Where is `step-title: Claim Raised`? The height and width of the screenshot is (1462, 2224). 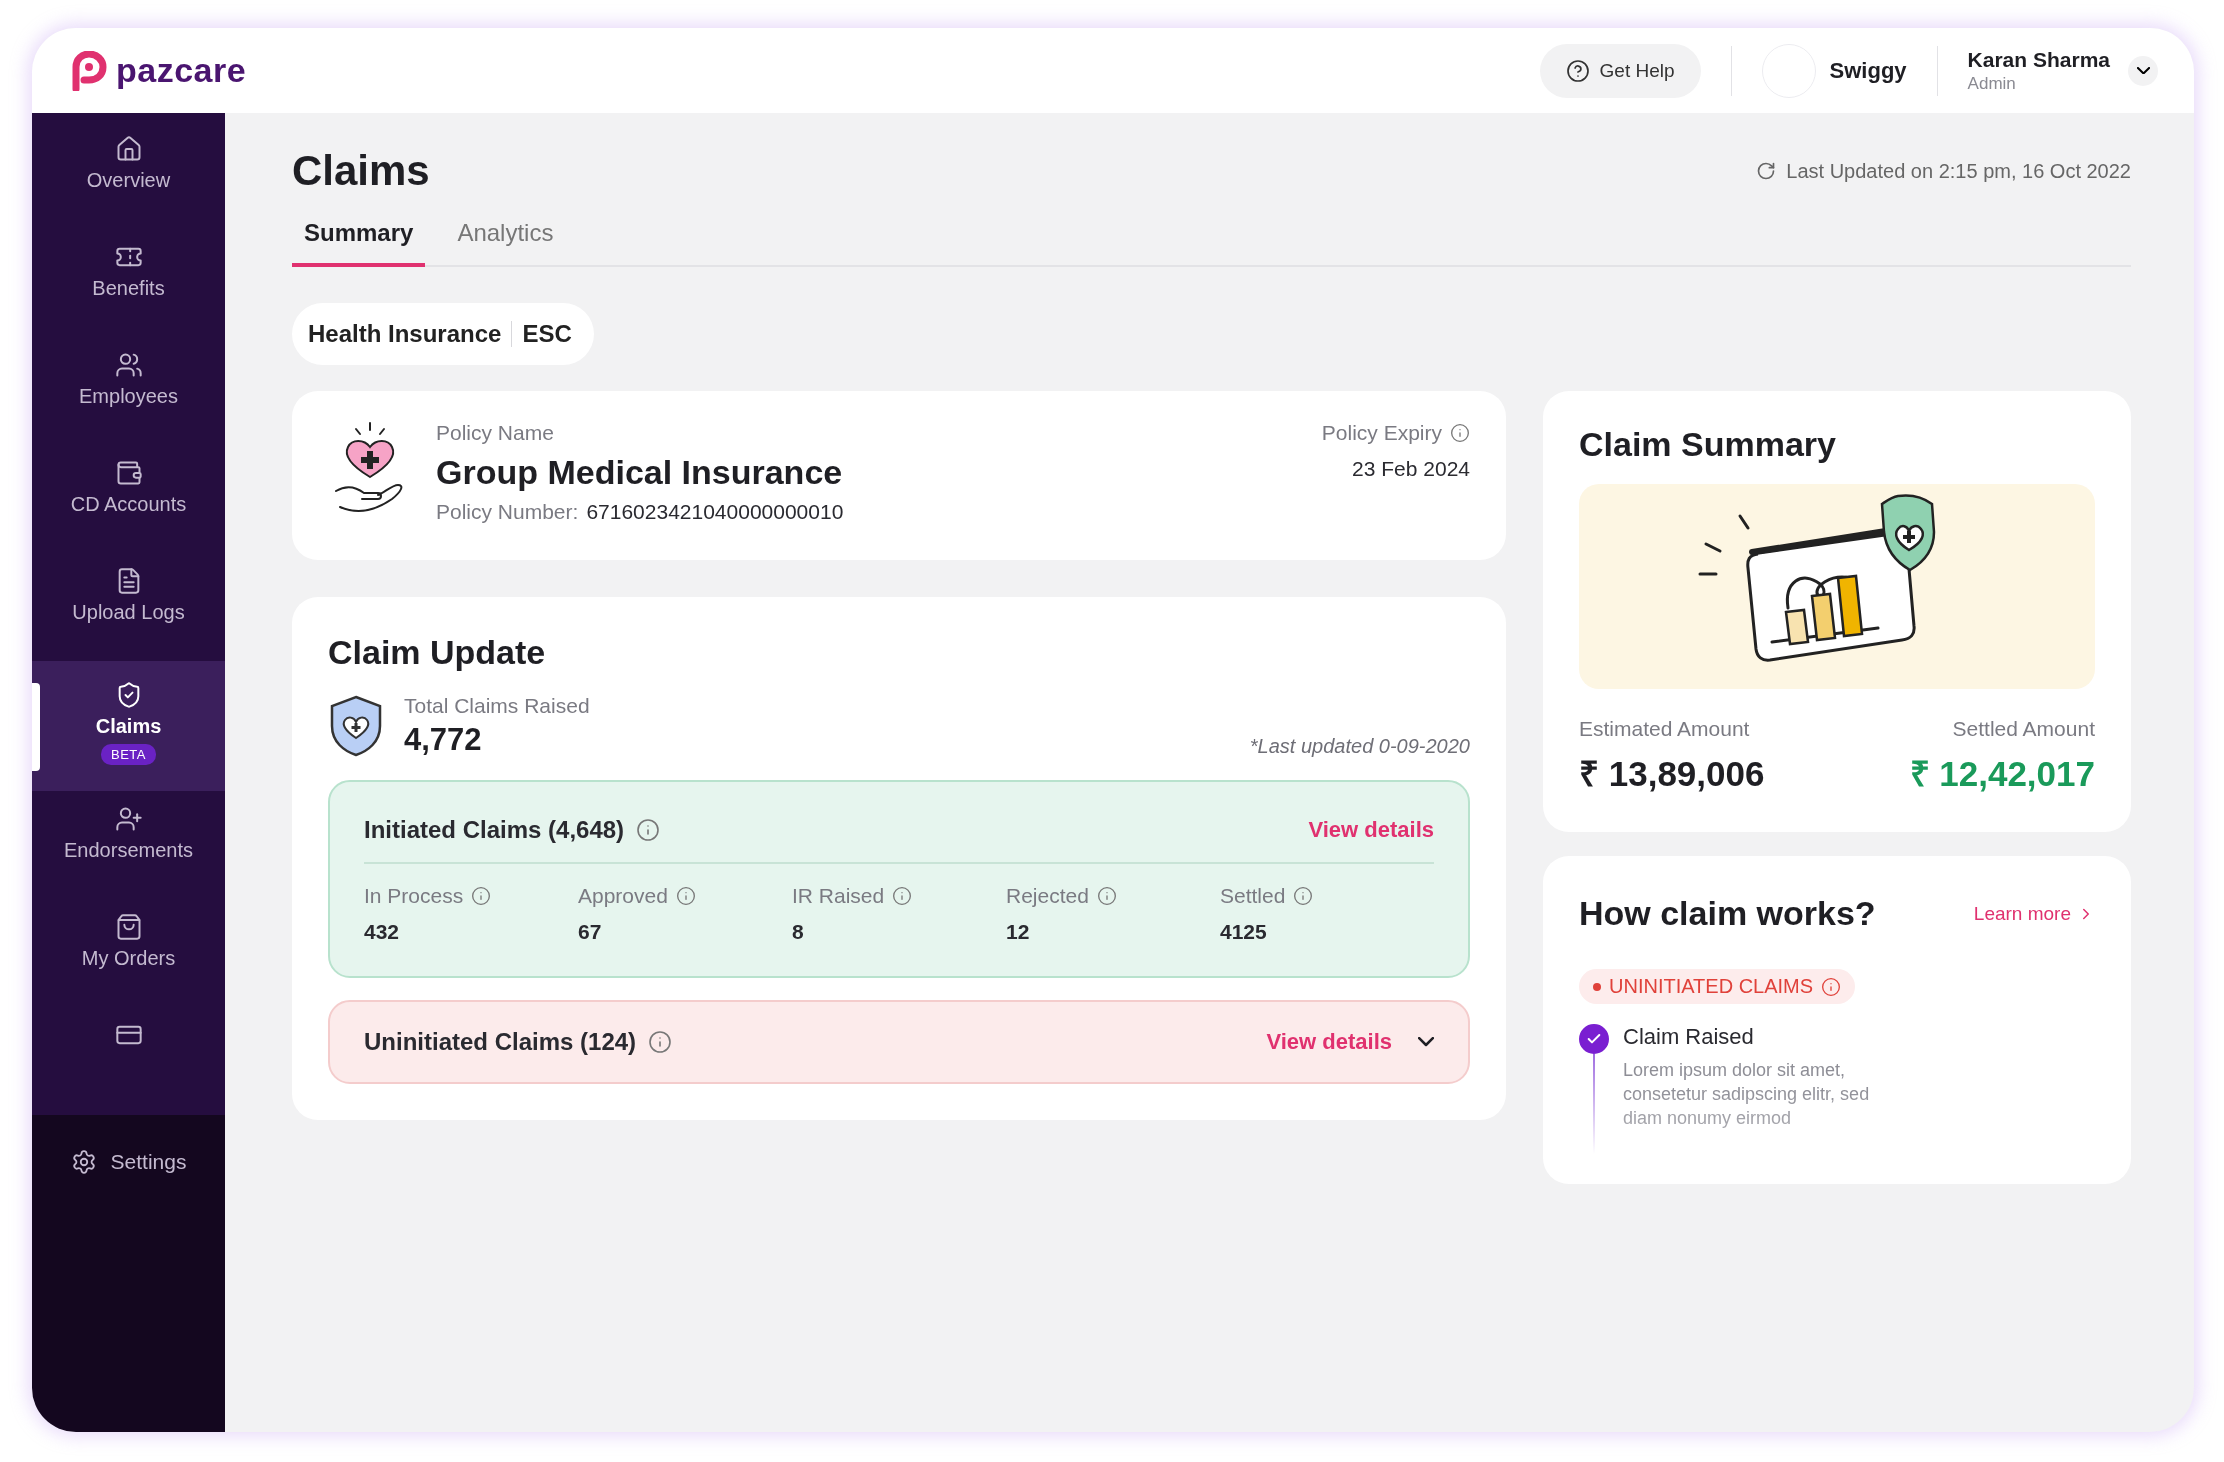
step-title: Claim Raised is located at coordinates (1688, 1037).